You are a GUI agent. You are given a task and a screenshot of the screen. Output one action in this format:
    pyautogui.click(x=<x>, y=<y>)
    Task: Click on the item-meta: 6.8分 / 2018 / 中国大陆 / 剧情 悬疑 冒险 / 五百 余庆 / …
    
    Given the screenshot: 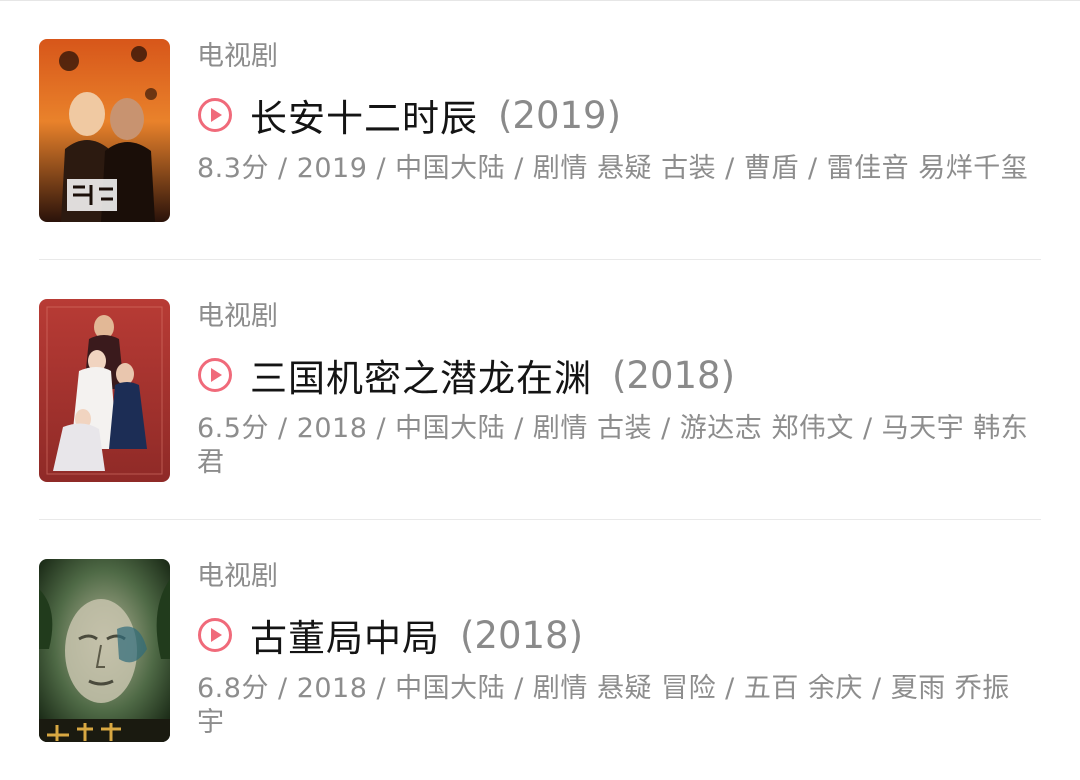 What is the action you would take?
    pyautogui.click(x=603, y=705)
    